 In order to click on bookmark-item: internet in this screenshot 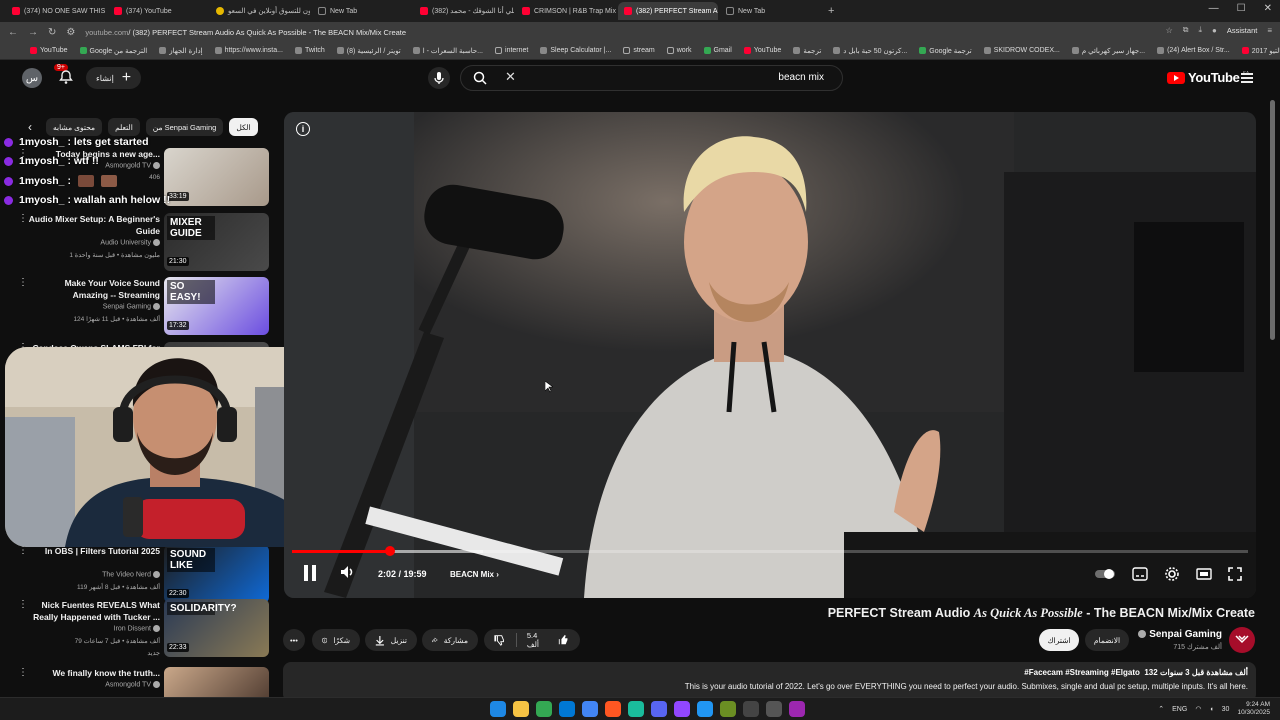, I will do `click(511, 50)`.